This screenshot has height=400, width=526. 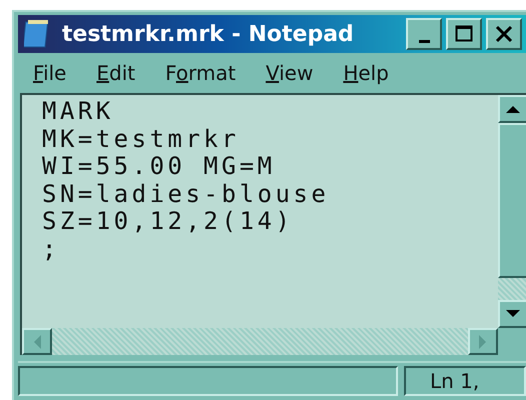 I want to click on up-arrow-icon, so click(x=513, y=109).